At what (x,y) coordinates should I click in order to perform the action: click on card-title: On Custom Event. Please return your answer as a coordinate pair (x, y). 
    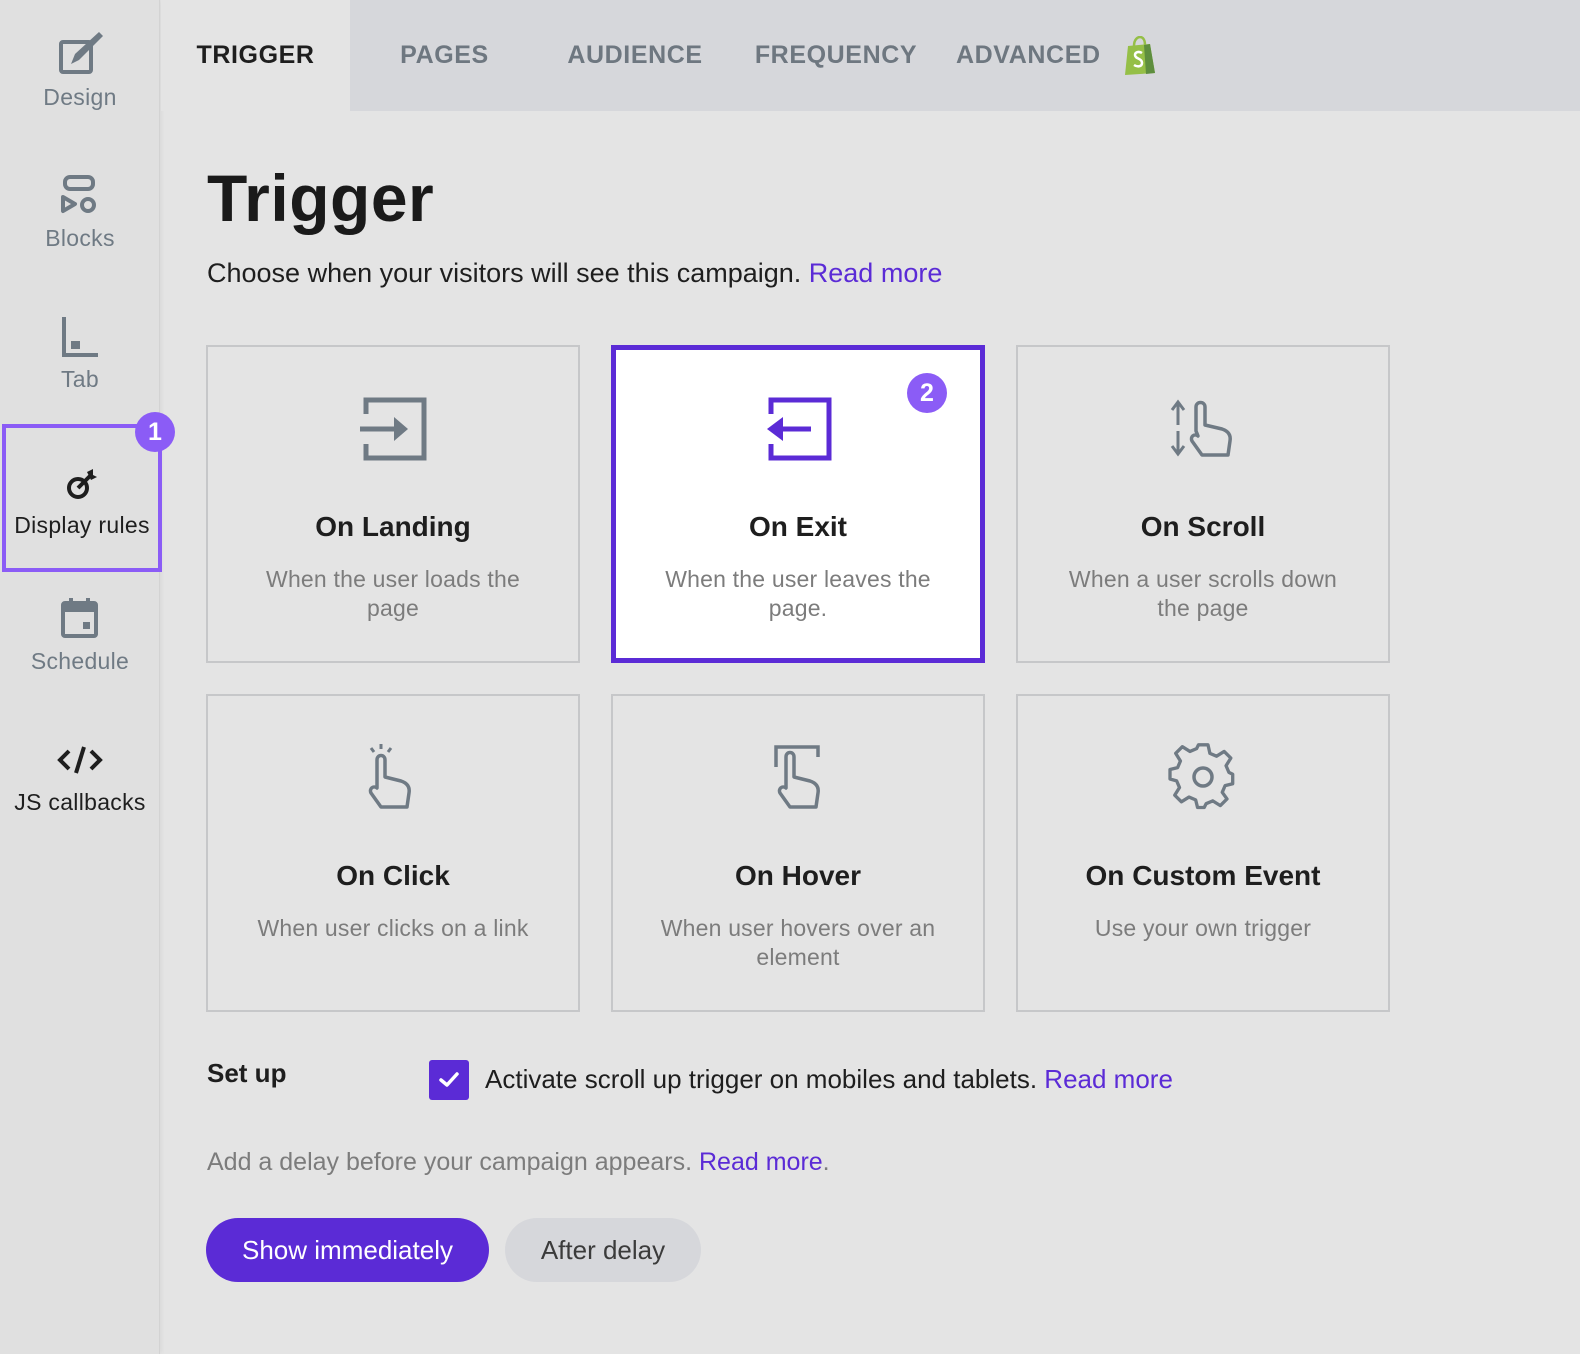
    Looking at the image, I should click on (1203, 875).